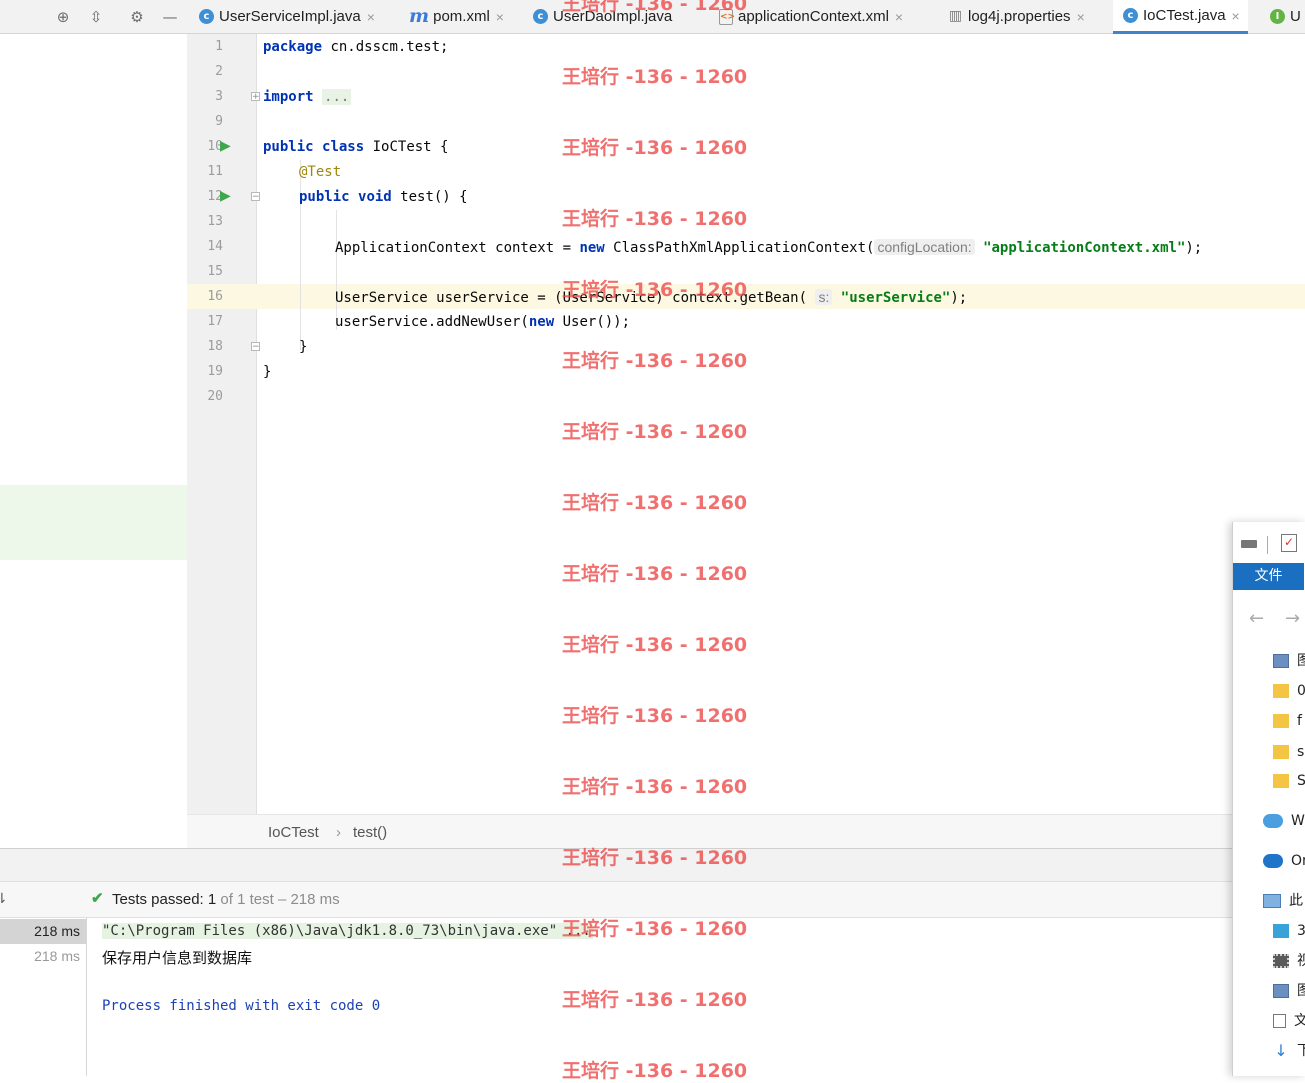 The height and width of the screenshot is (1083, 1305). Describe the element at coordinates (215, 321) in the screenshot. I see `line-number: 17` at that location.